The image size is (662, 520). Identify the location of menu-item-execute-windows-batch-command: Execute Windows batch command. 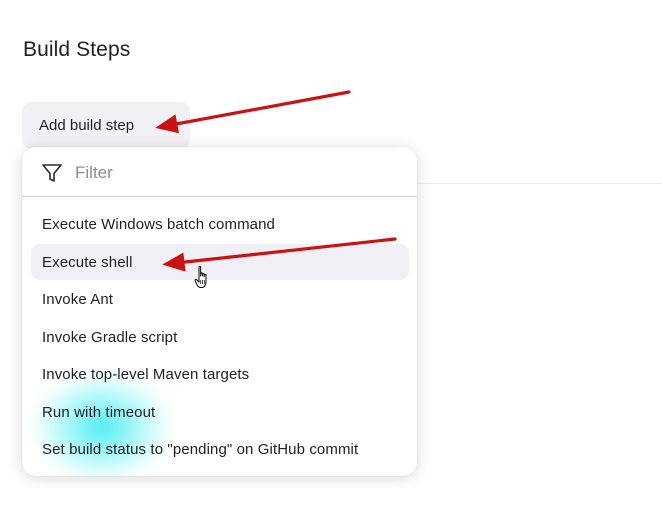
(220, 224).